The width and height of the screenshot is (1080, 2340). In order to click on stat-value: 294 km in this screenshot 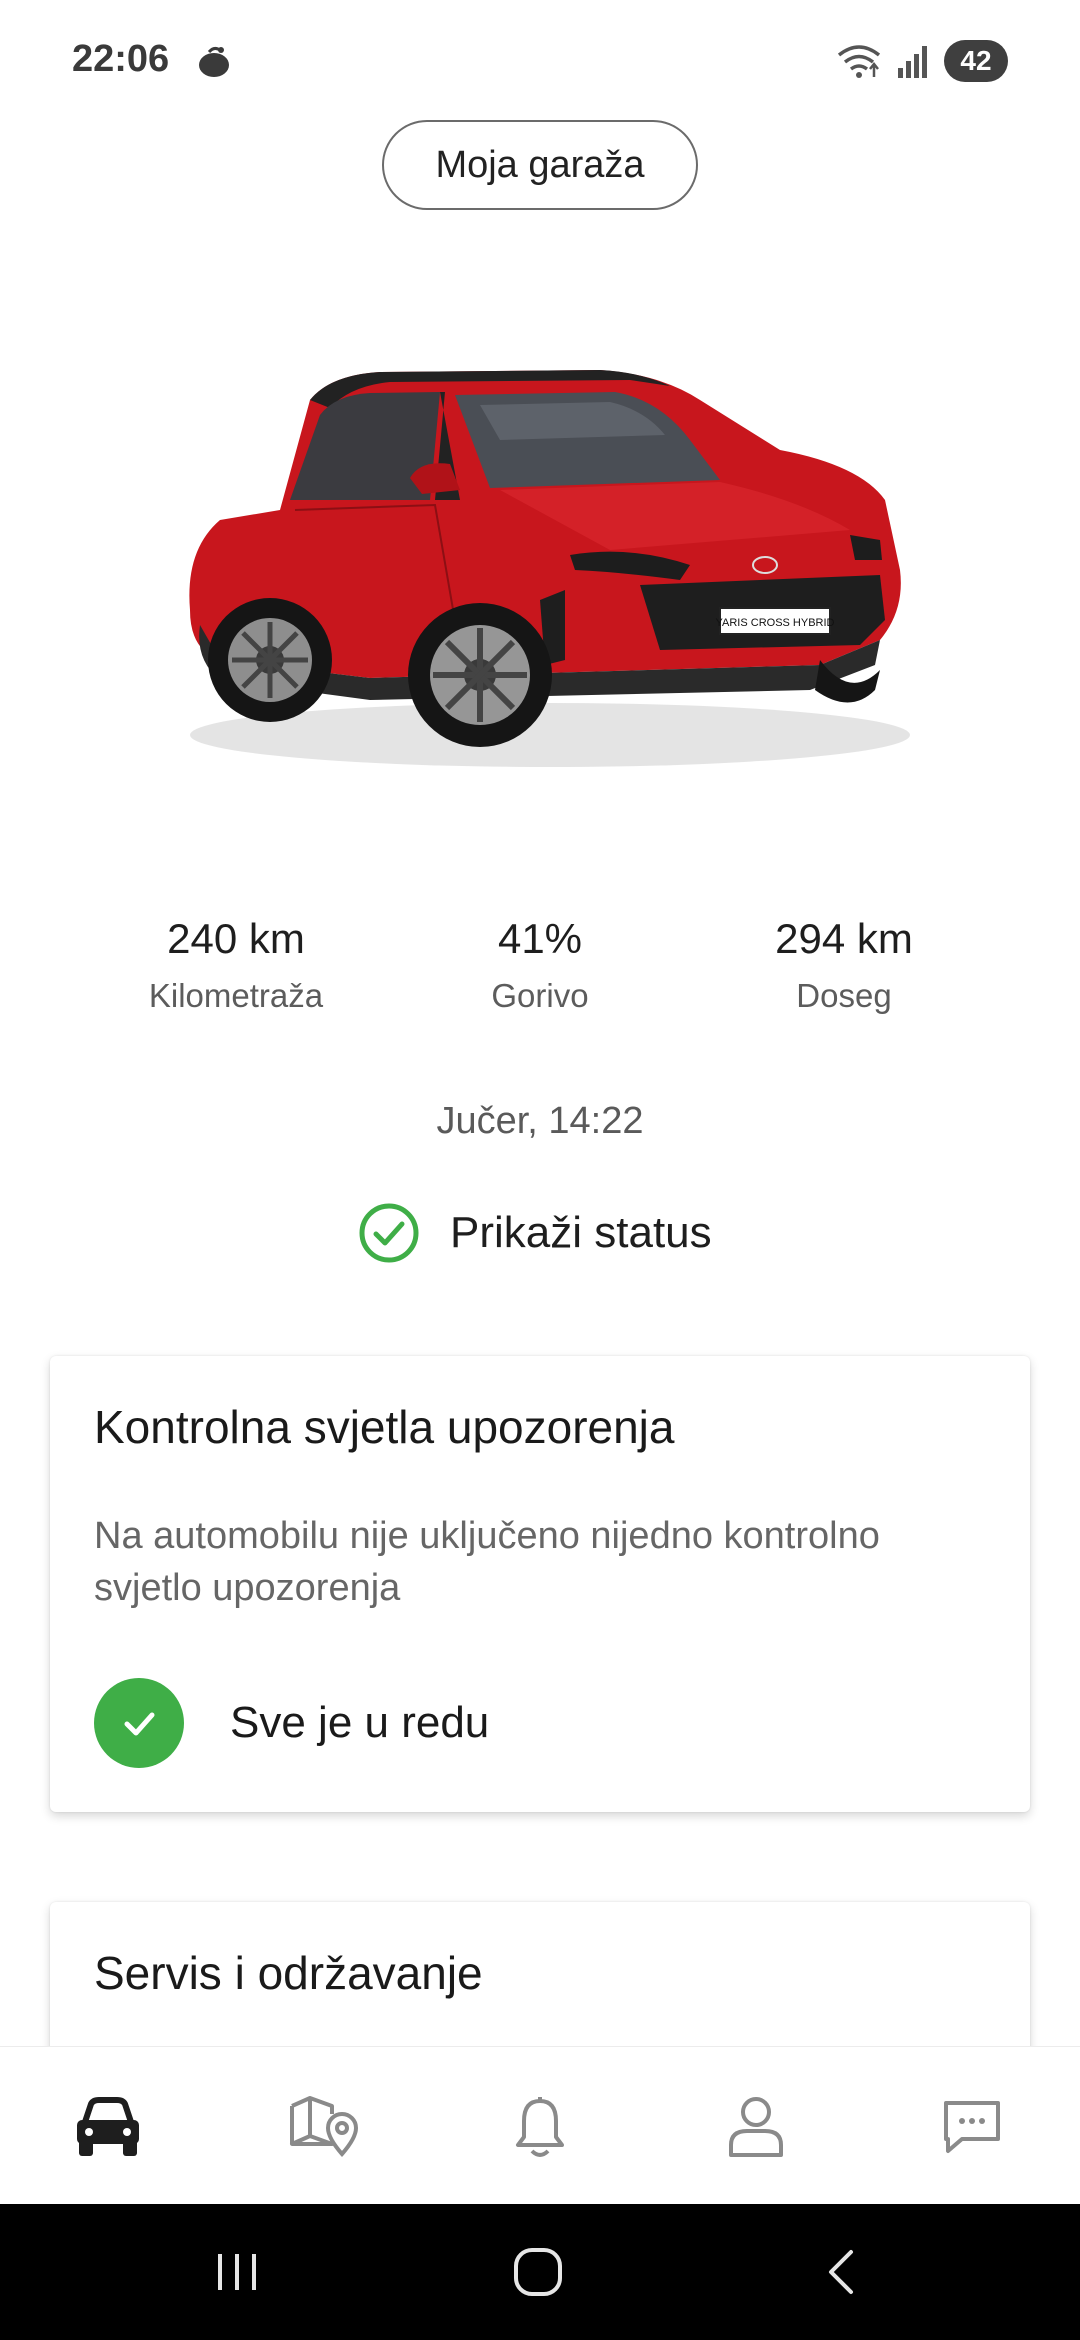, I will do `click(844, 938)`.